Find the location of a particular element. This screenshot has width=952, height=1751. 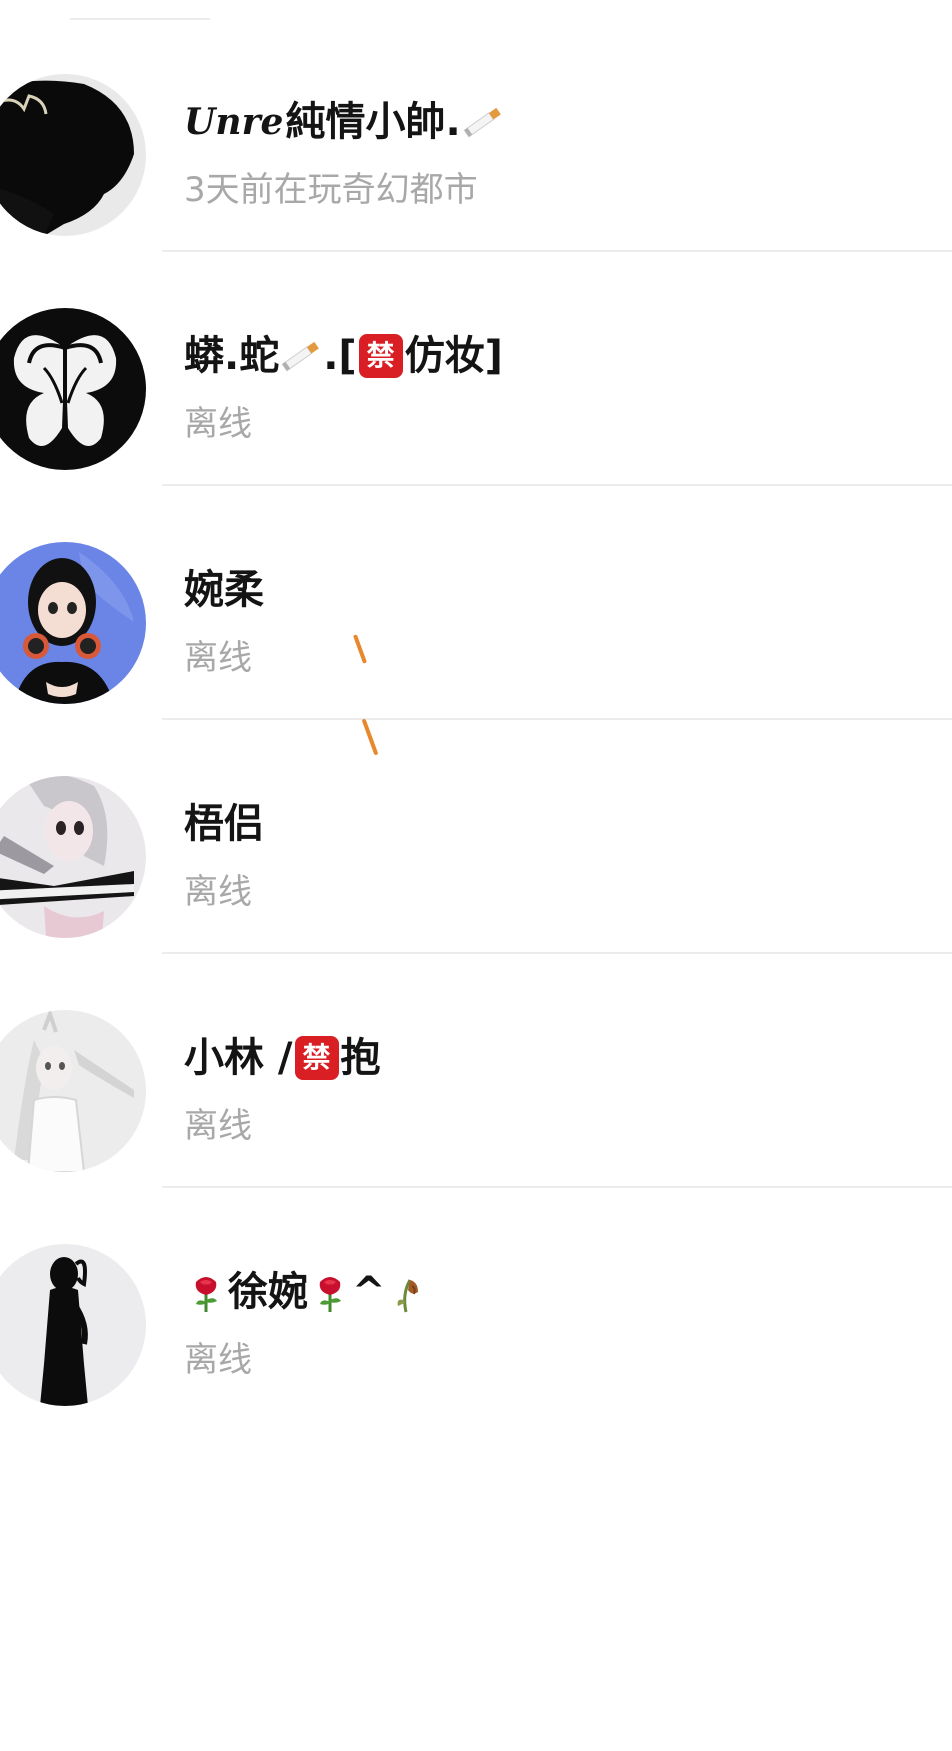

white-hair-girl-avatar-image is located at coordinates (73, 857).